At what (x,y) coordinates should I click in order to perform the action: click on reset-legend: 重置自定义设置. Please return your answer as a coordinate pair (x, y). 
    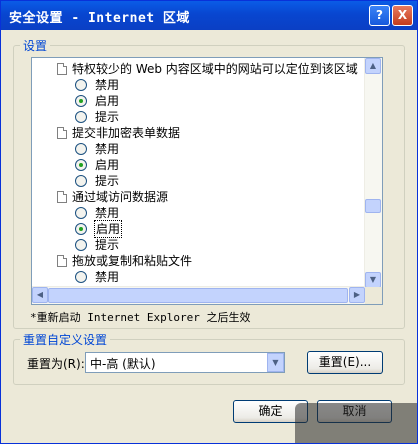
    Looking at the image, I should click on (65, 339).